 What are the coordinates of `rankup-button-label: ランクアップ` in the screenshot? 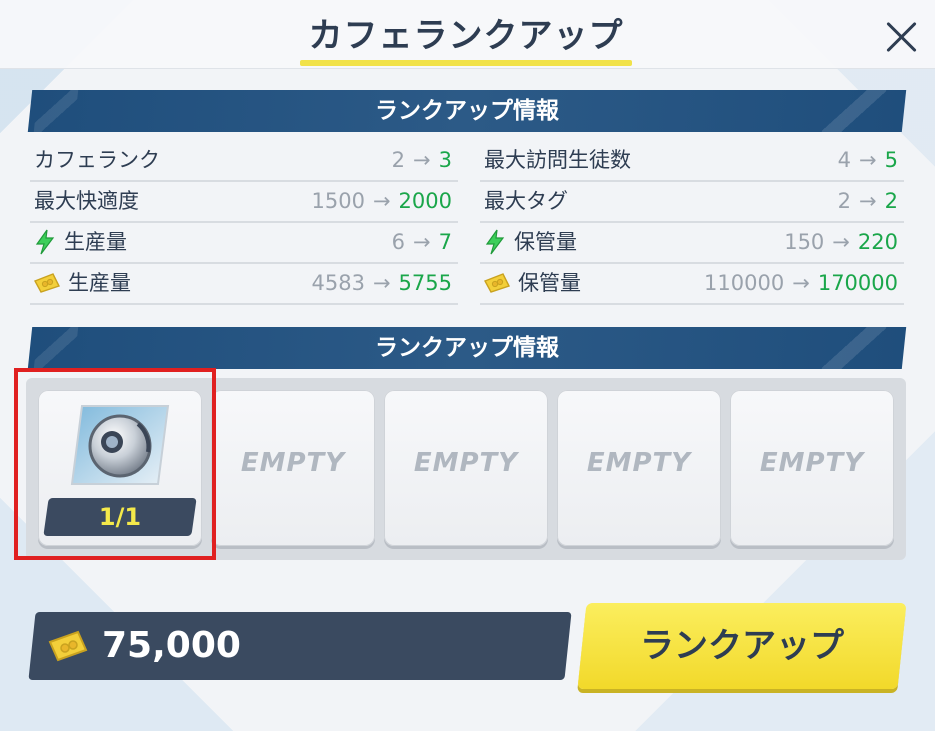 It's located at (742, 646).